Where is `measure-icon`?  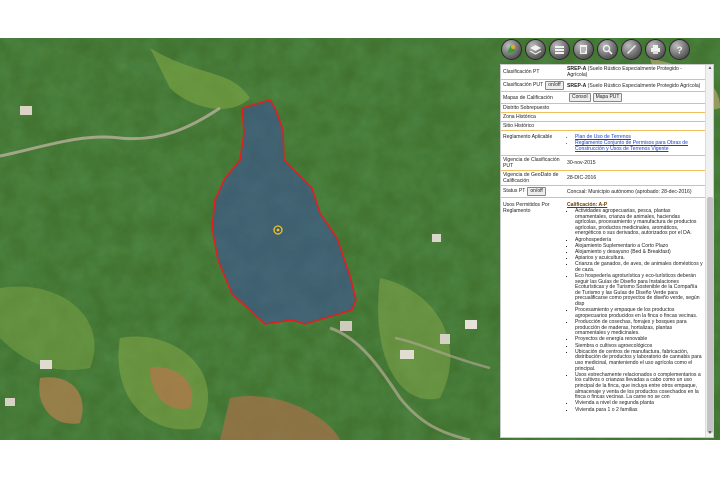 measure-icon is located at coordinates (631, 49).